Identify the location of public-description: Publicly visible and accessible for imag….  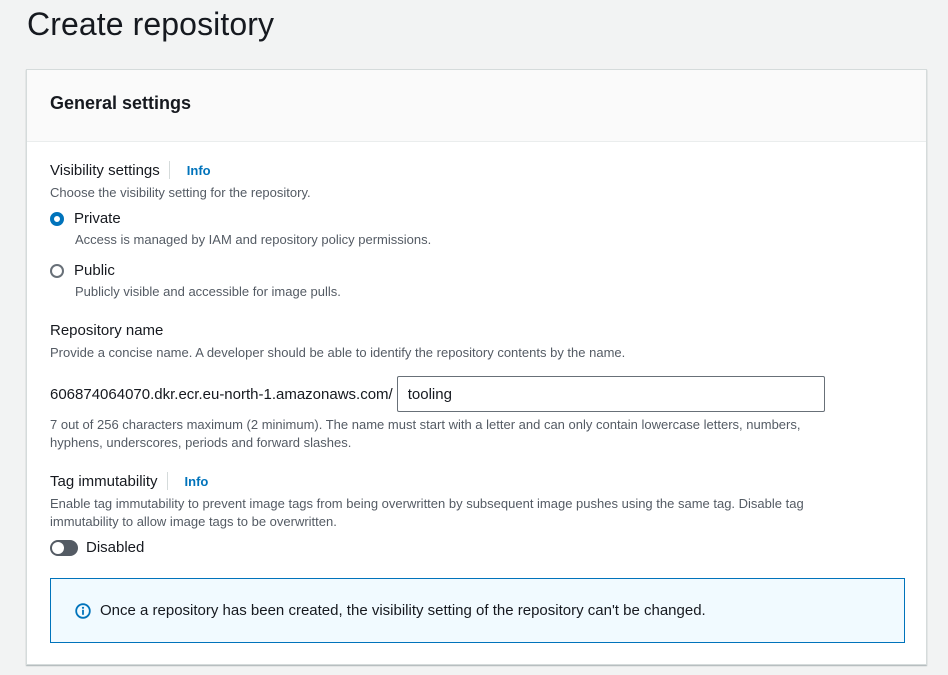
(208, 291).